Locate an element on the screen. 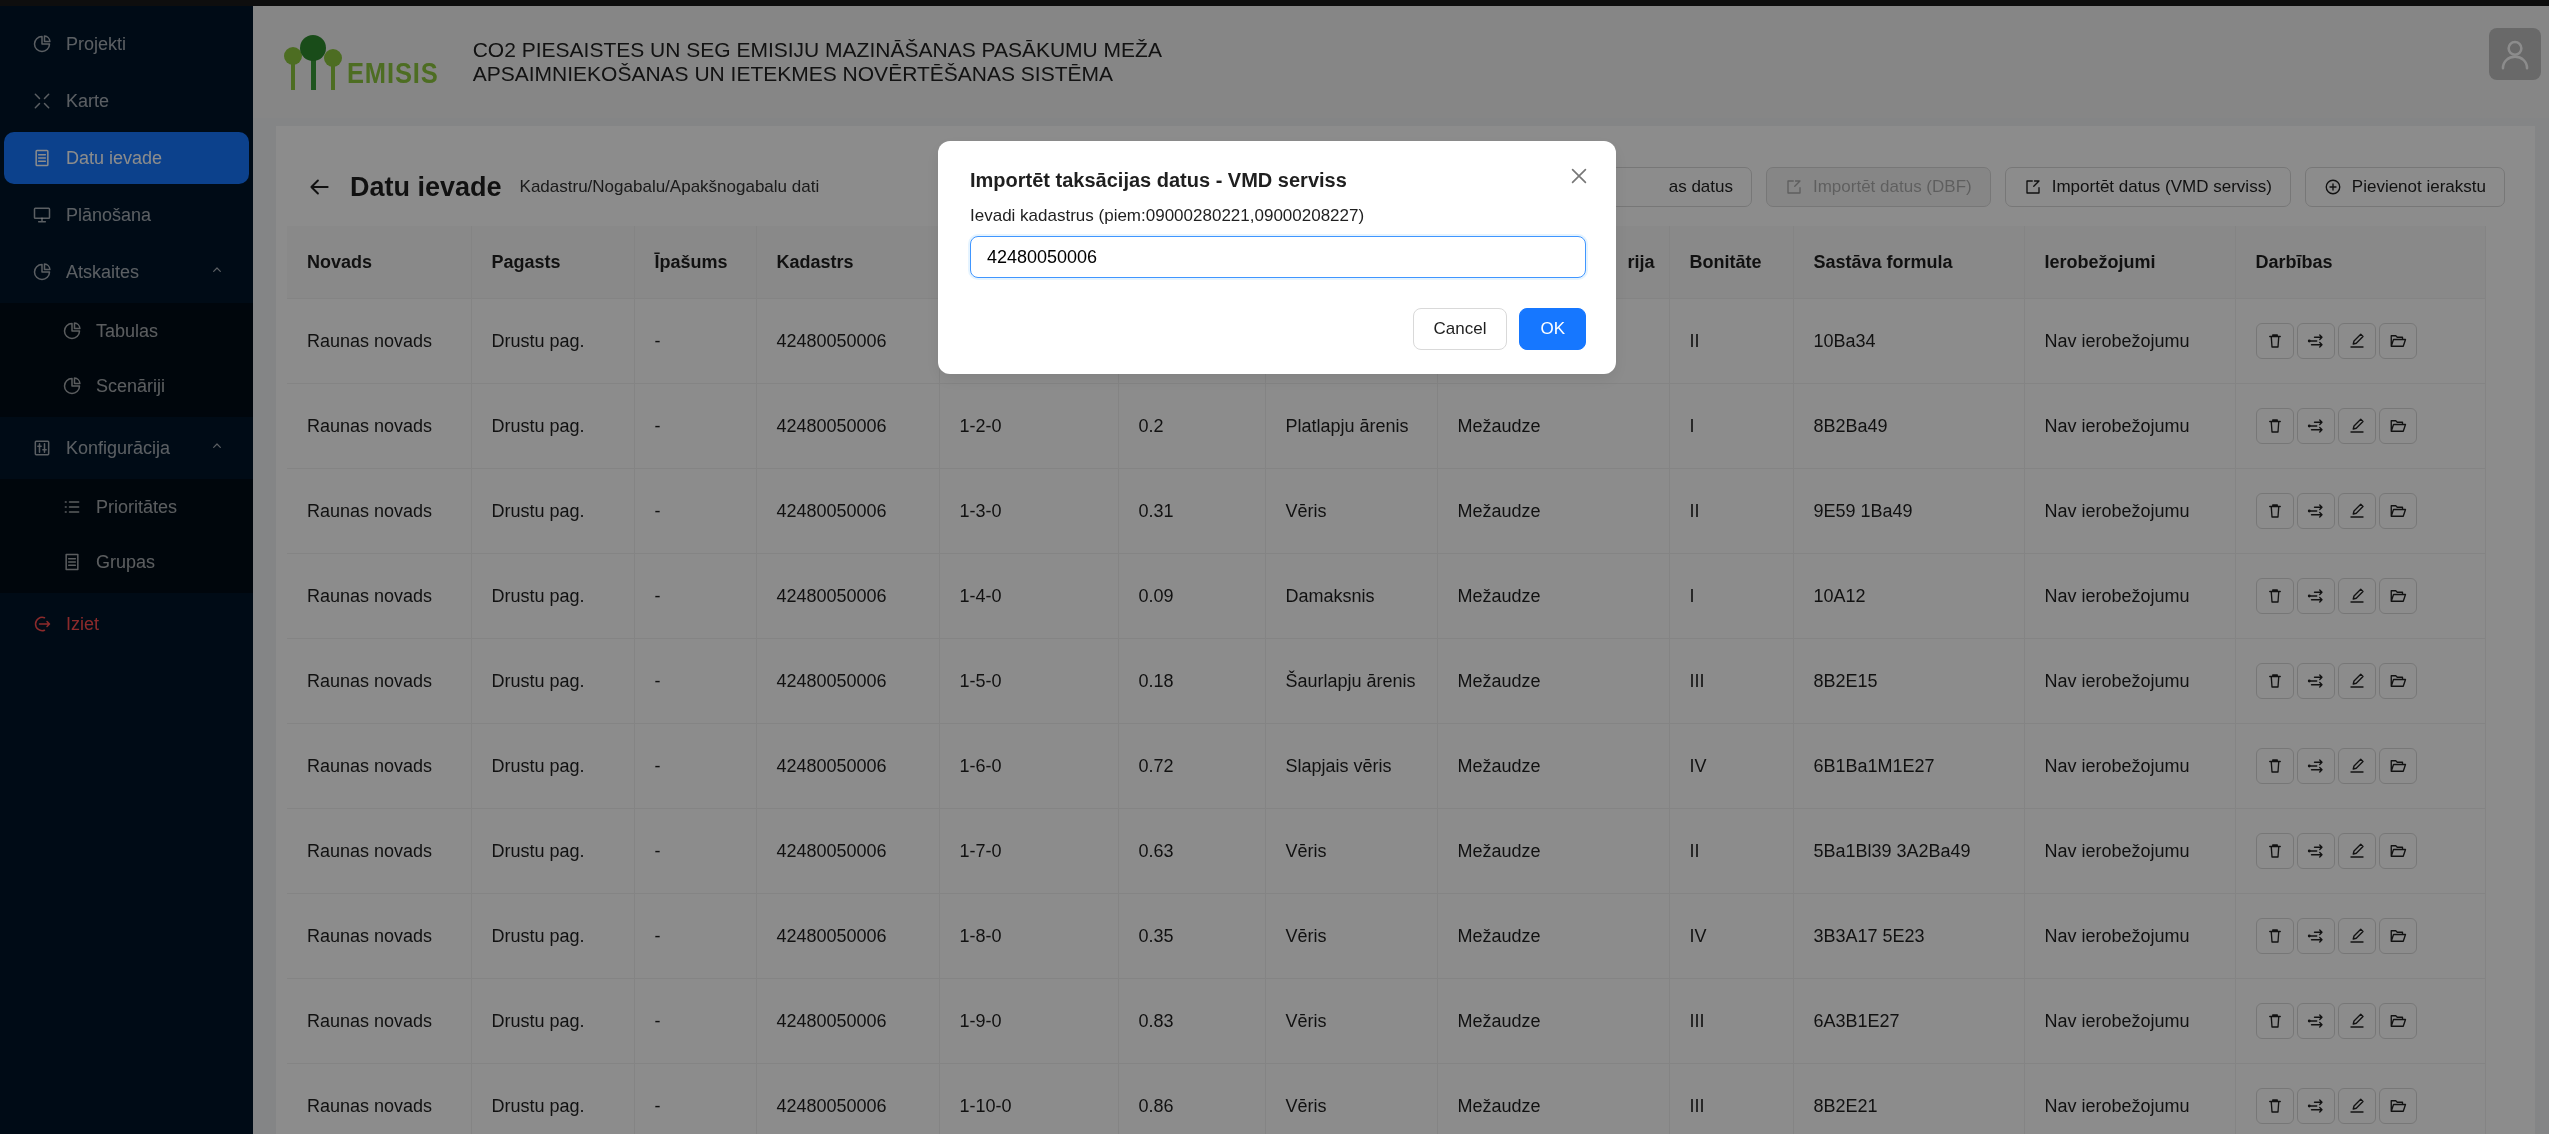 This screenshot has width=2549, height=1134. table-cell: 1-10-0 is located at coordinates (1028, 1098).